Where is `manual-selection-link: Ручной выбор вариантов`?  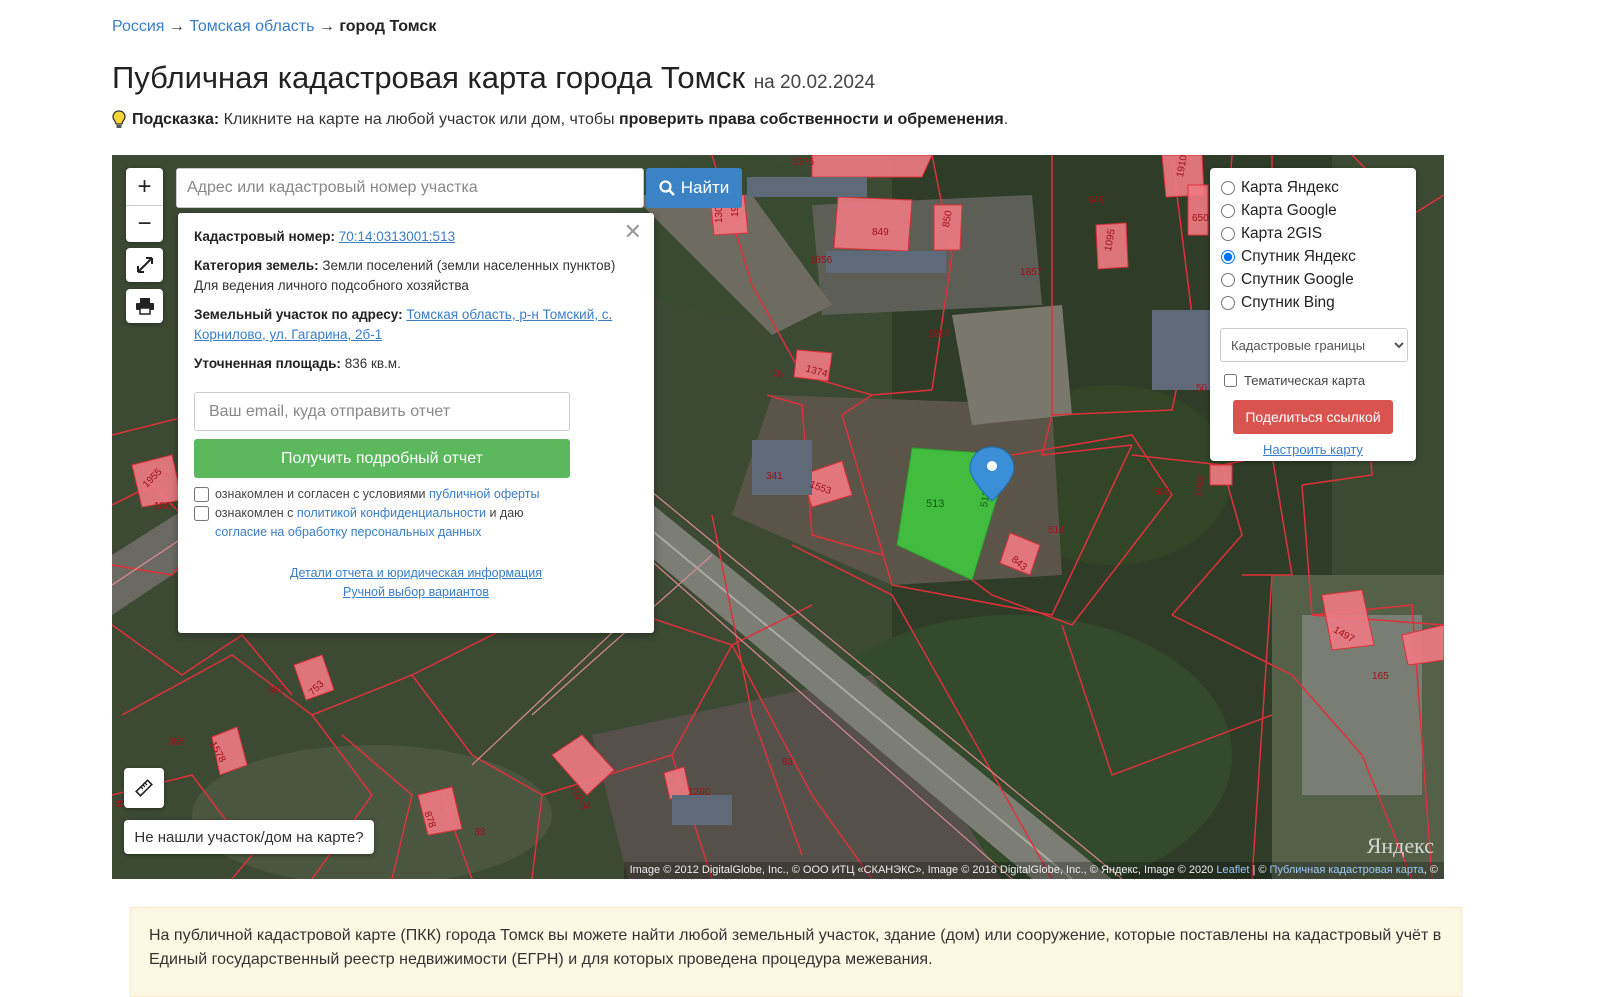 manual-selection-link: Ручной выбор вариантов is located at coordinates (416, 592).